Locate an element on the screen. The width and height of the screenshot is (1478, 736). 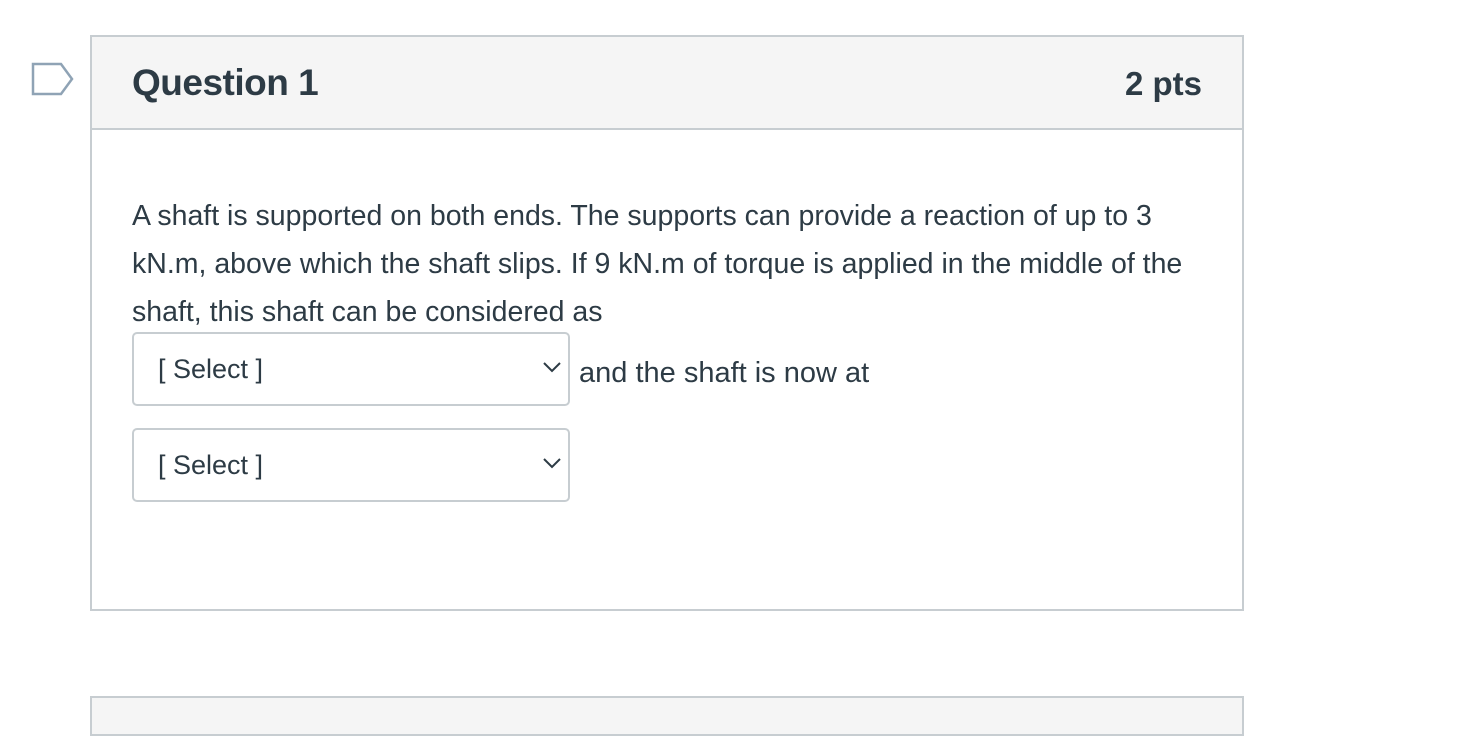
dropdown-row-1: [ Select ] and the shaft is now at is located at coordinates (500, 369).